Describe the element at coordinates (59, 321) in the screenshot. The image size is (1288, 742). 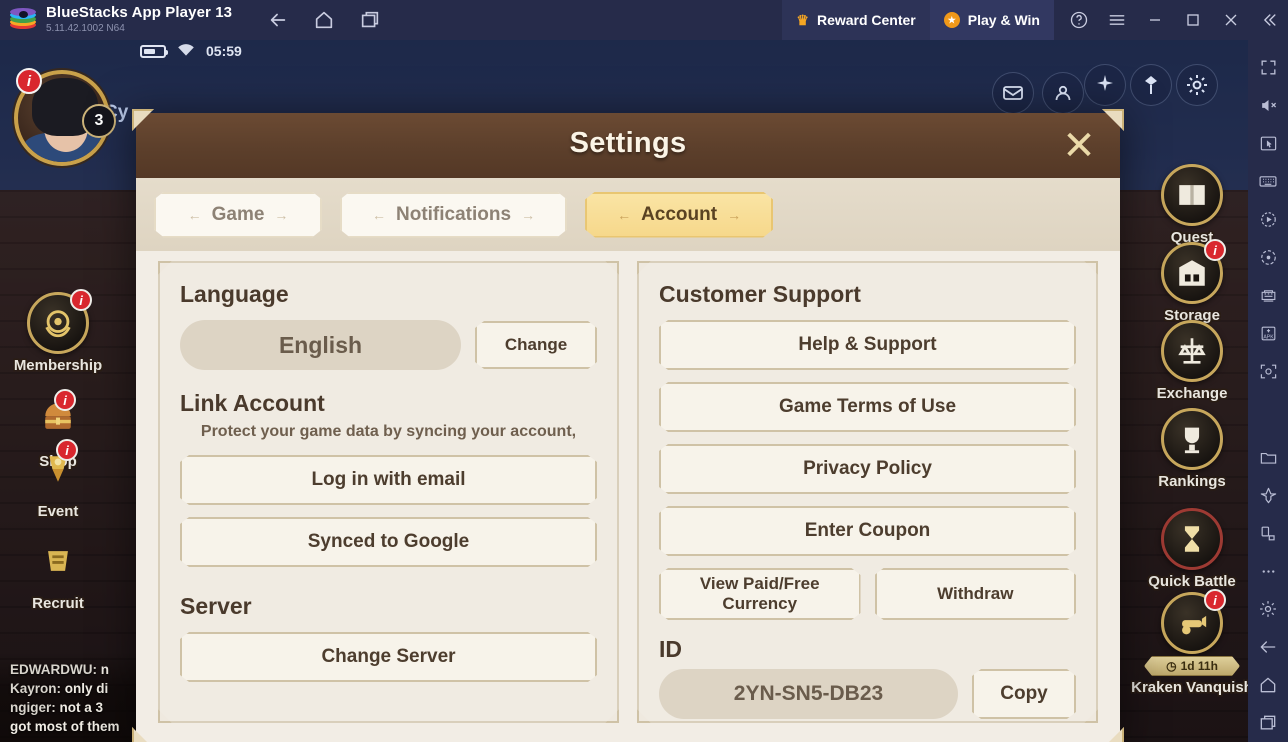
I see `membership-emblem-icon: i` at that location.